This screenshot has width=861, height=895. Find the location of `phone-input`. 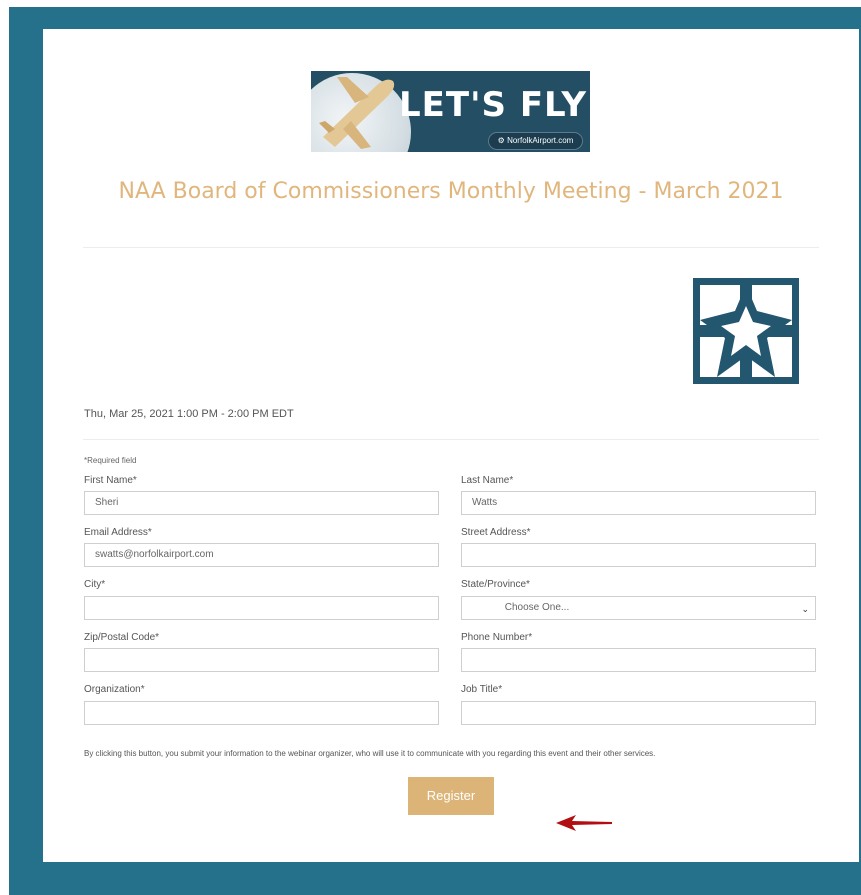

phone-input is located at coordinates (638, 660).